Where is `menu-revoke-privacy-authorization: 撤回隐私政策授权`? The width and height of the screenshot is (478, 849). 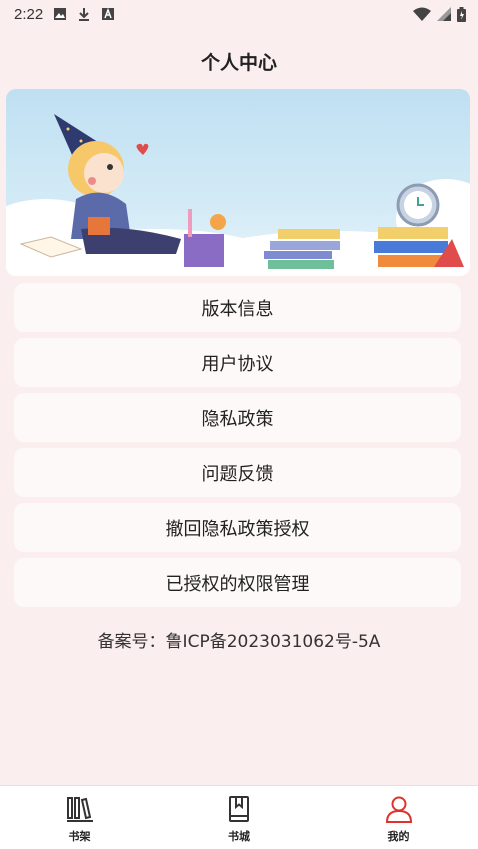 menu-revoke-privacy-authorization: 撤回隐私政策授权 is located at coordinates (237, 527).